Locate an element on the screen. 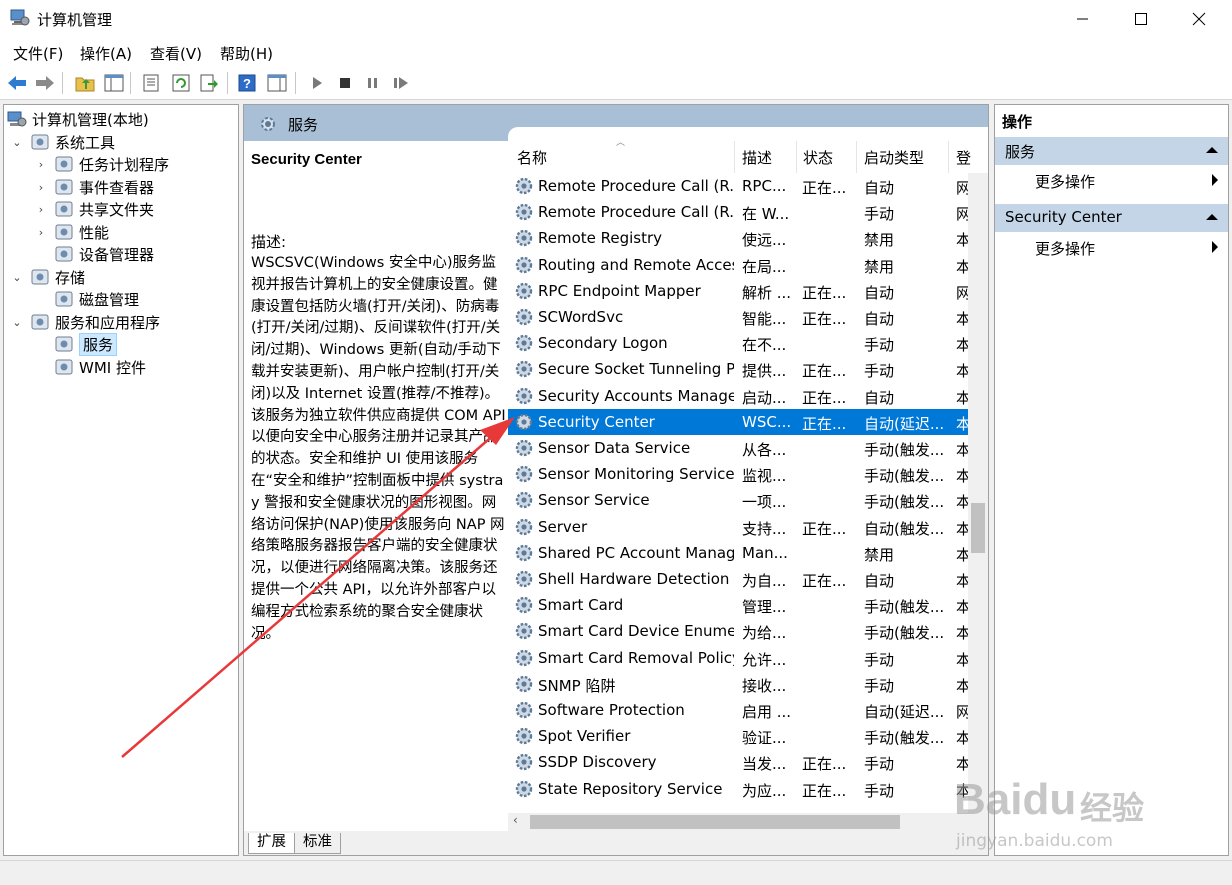 The width and height of the screenshot is (1232, 885). table-row: Remote Procedure Call (R... 在 W... 手动 网 is located at coordinates (738, 212).